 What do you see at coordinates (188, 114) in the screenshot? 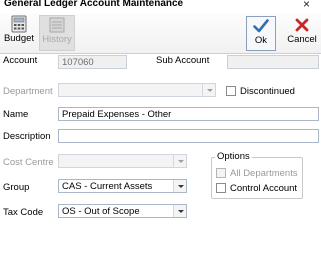
I see `name-field: Prepaid Expenses - Other` at bounding box center [188, 114].